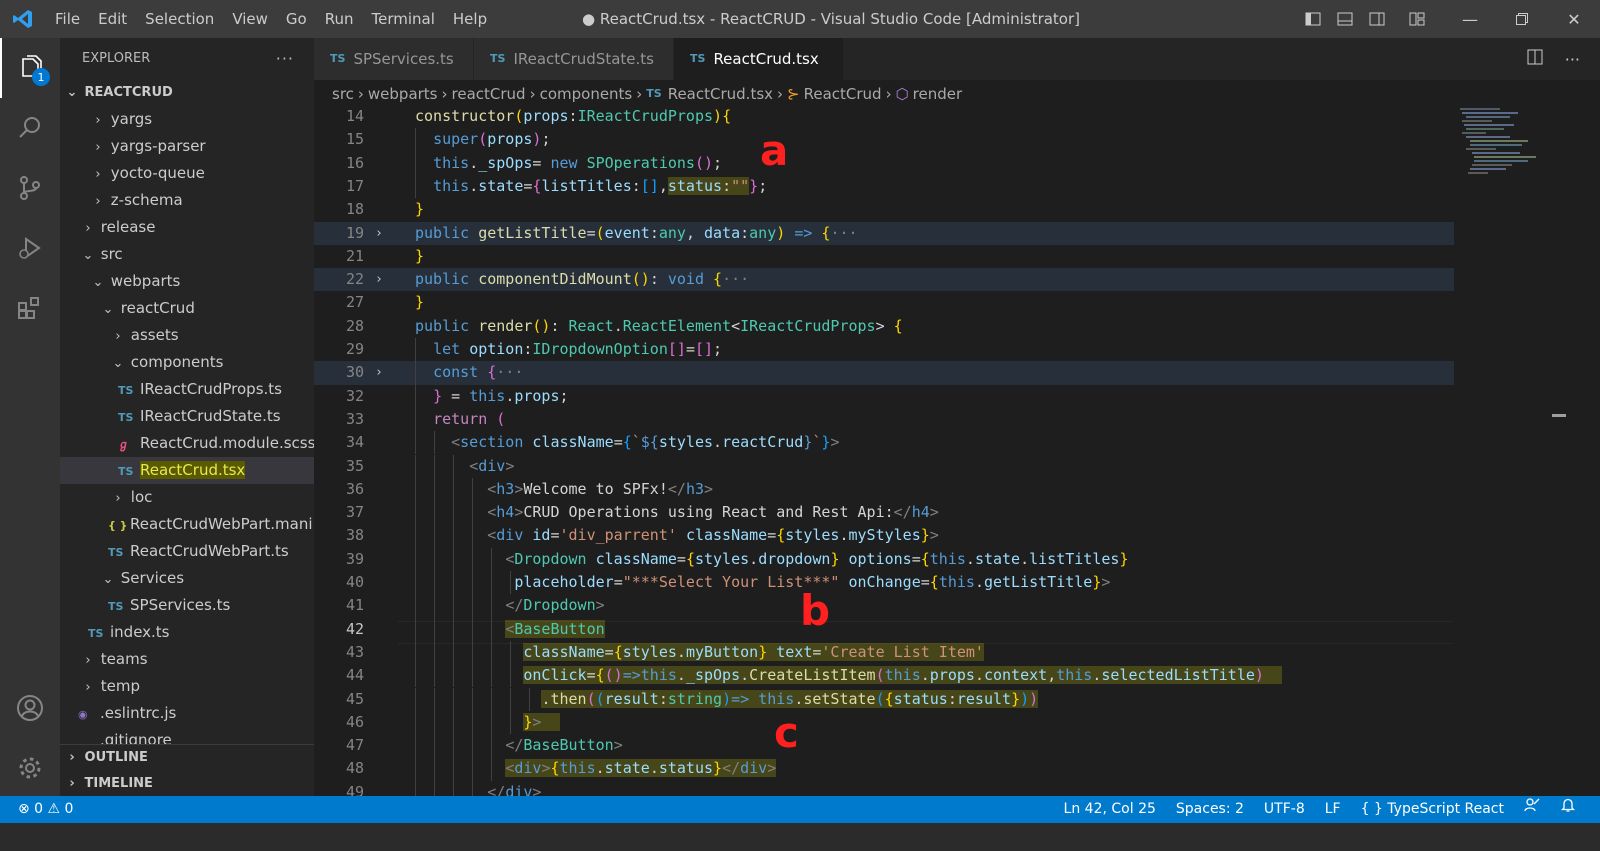  I want to click on indentation-status: Spaces: 2, so click(1210, 809).